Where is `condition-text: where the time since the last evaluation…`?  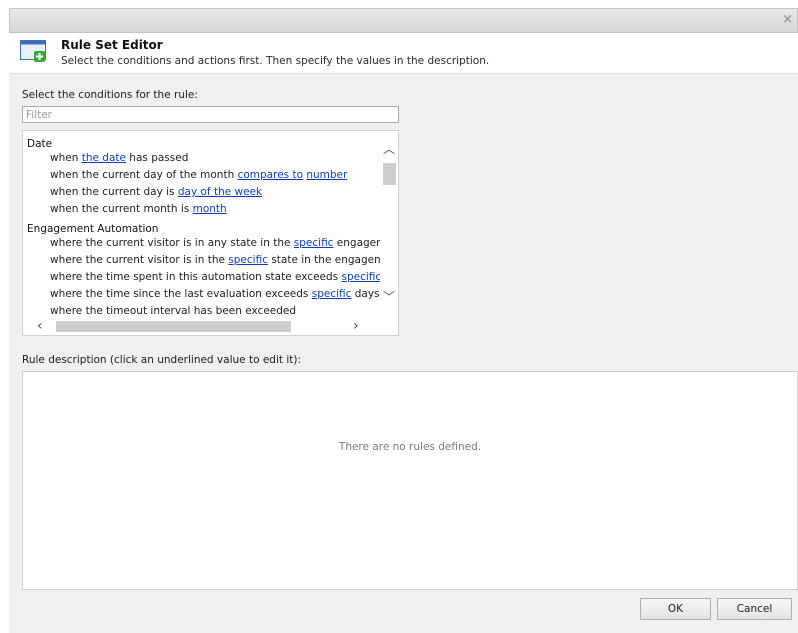 condition-text: where the time since the last evaluation… is located at coordinates (181, 294).